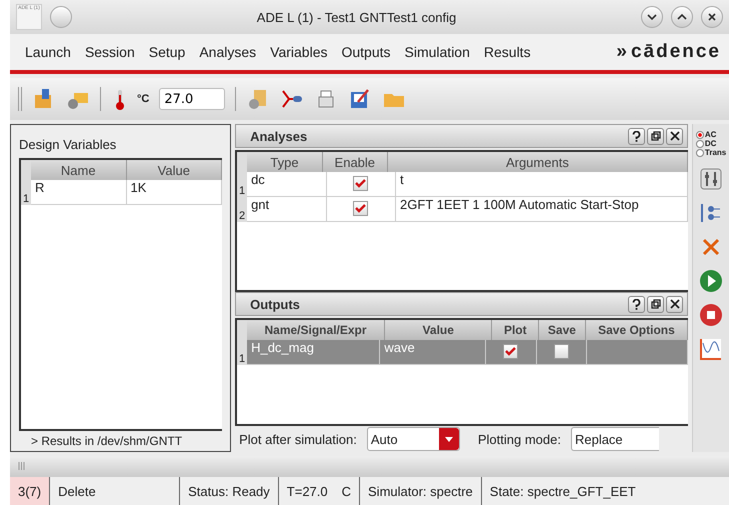 This screenshot has width=729, height=505. Describe the element at coordinates (167, 52) in the screenshot. I see `menu-item: Setup` at that location.